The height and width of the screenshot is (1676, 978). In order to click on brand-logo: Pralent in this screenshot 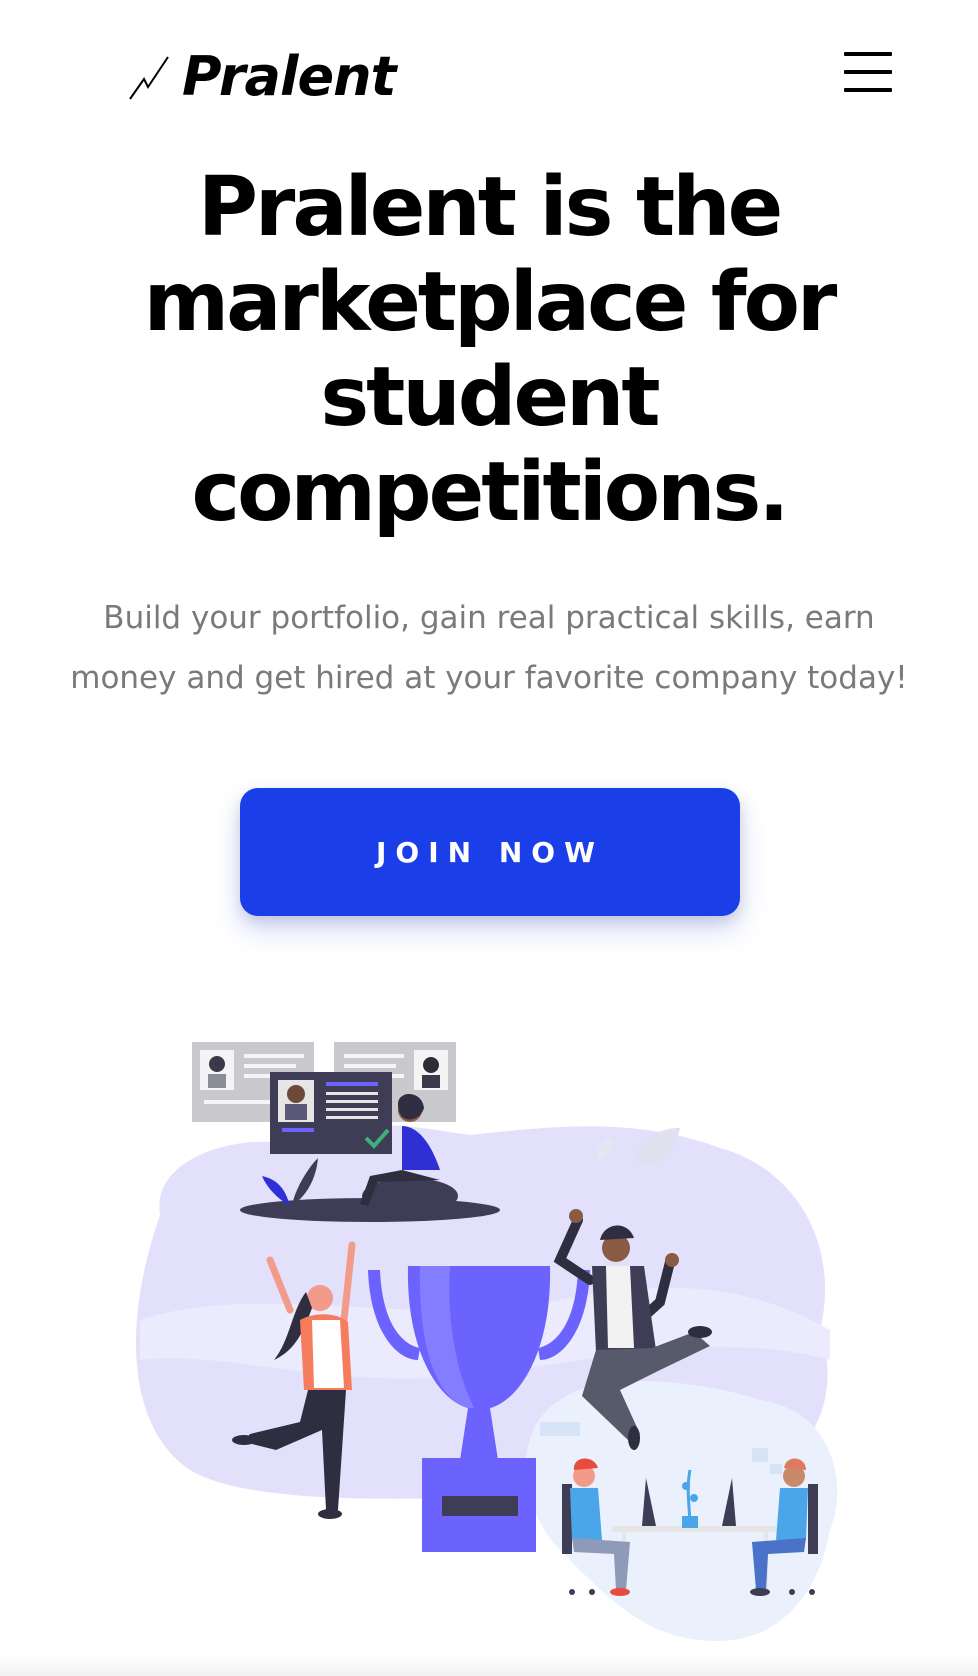, I will do `click(262, 76)`.